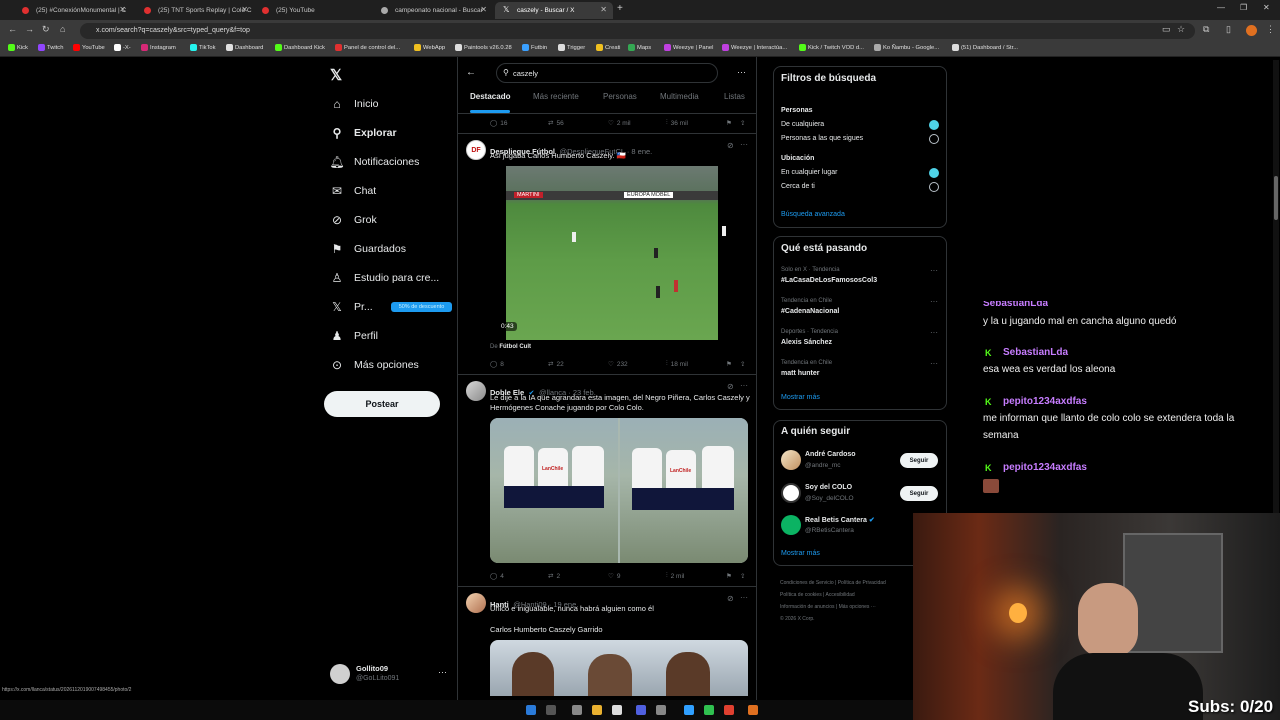 The width and height of the screenshot is (1280, 720). I want to click on reply-button: ◯ 16, so click(499, 123).